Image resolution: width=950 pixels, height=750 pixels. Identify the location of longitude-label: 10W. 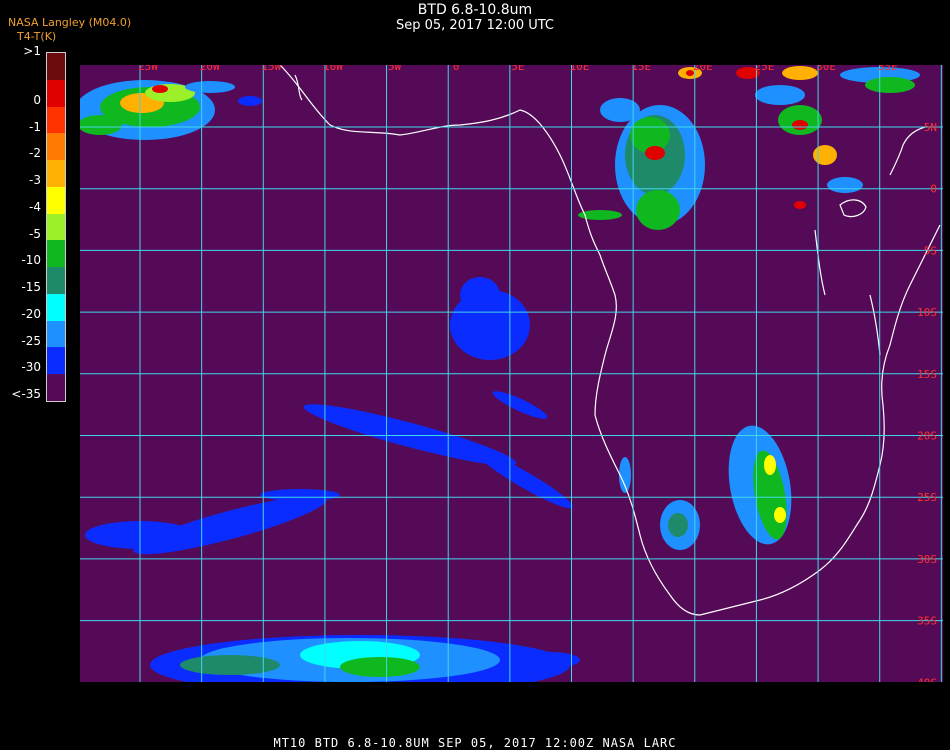
(333, 69).